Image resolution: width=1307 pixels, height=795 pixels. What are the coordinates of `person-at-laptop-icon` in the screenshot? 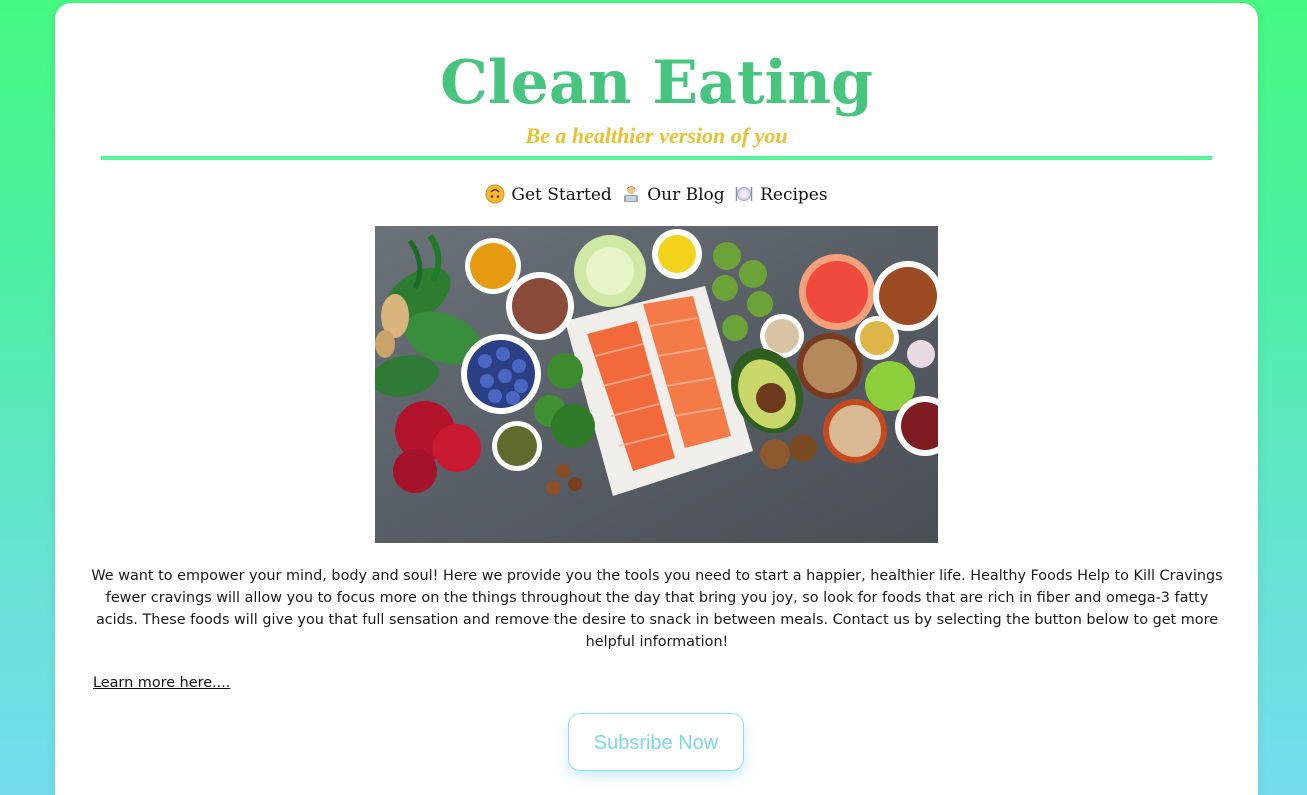 It's located at (631, 194).